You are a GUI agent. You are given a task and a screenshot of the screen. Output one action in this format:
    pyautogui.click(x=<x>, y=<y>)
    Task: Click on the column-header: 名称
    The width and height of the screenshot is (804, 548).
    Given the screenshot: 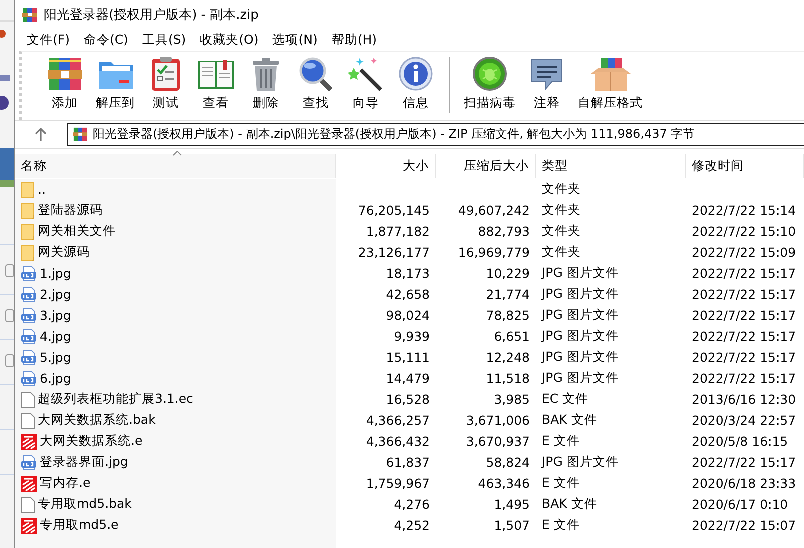 What is the action you would take?
    pyautogui.click(x=175, y=166)
    